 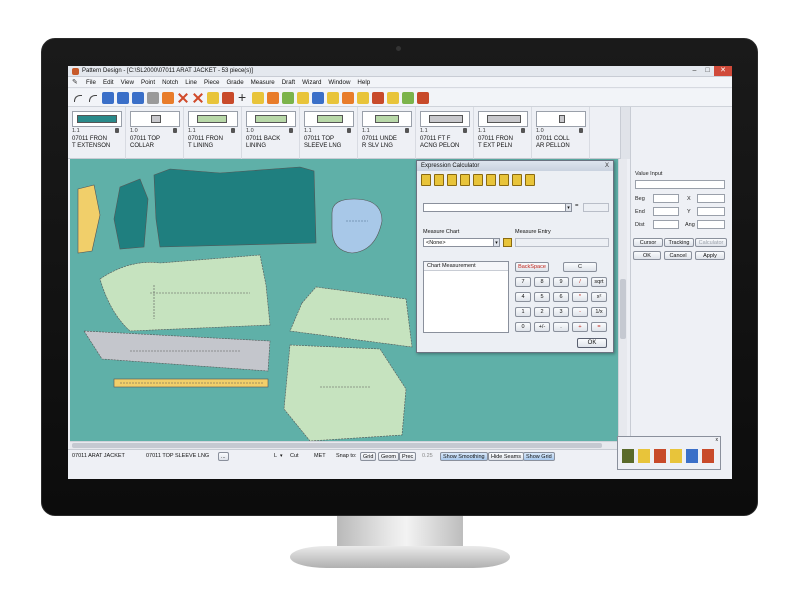 I want to click on open-chart-icon, so click(x=507, y=242).